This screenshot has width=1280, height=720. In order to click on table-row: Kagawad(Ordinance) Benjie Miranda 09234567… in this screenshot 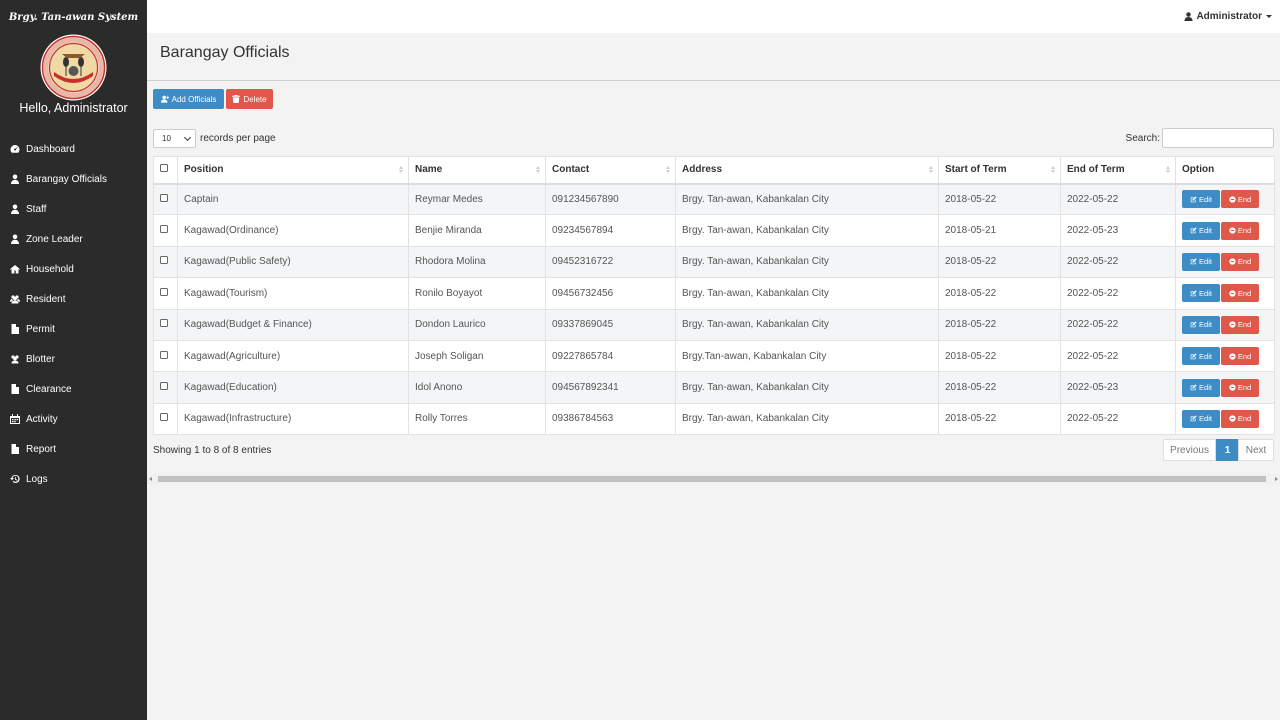, I will do `click(714, 230)`.